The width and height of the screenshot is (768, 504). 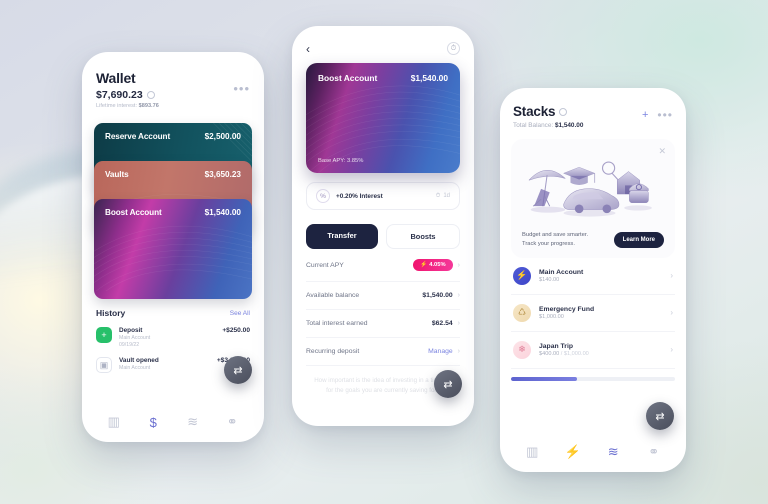 What do you see at coordinates (551, 317) in the screenshot?
I see `stack-value: $1,000.00` at bounding box center [551, 317].